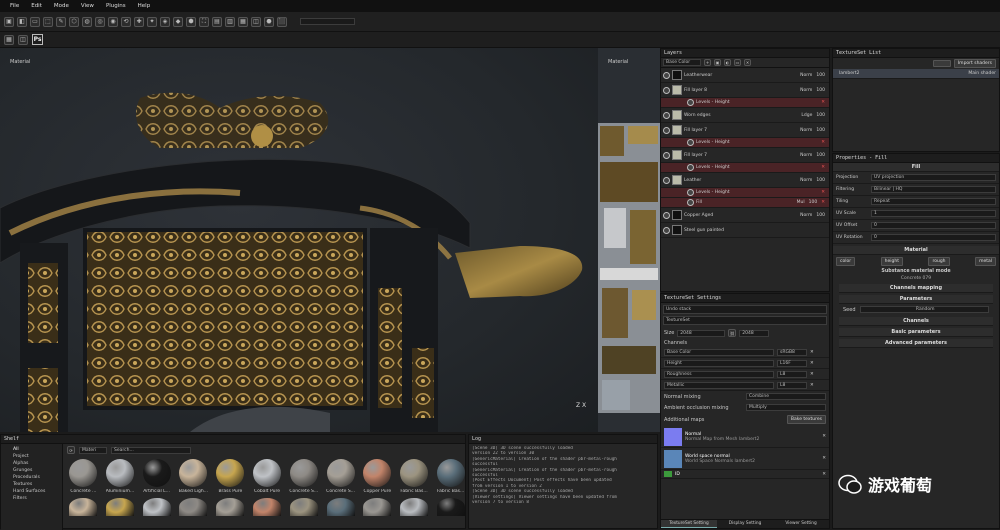  What do you see at coordinates (786, 407) in the screenshot?
I see `ao-mixing-select: Multiply` at bounding box center [786, 407].